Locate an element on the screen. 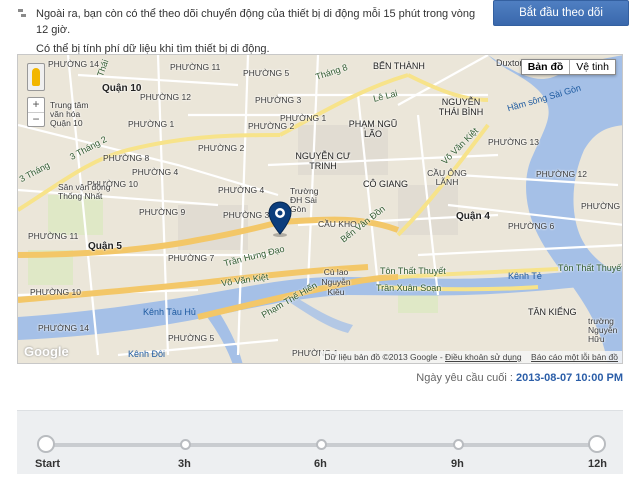 This screenshot has height=495, width=640. timeline-node-12h is located at coordinates (597, 444).